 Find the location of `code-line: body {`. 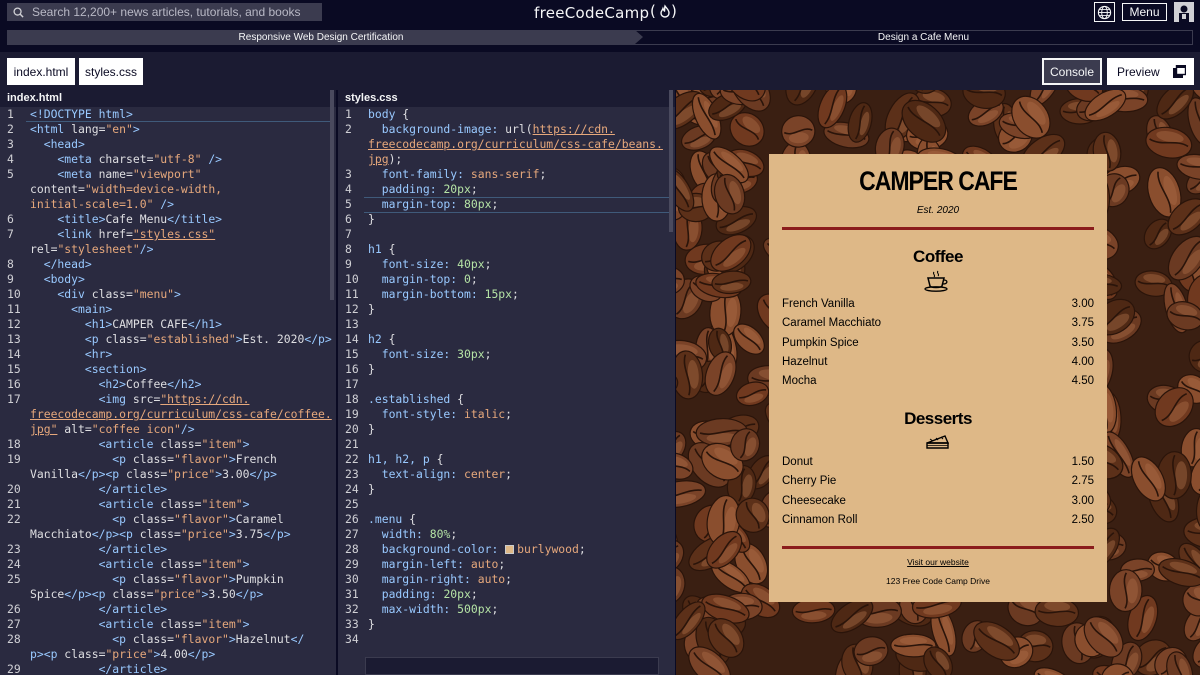

code-line: body { is located at coordinates (388, 114).